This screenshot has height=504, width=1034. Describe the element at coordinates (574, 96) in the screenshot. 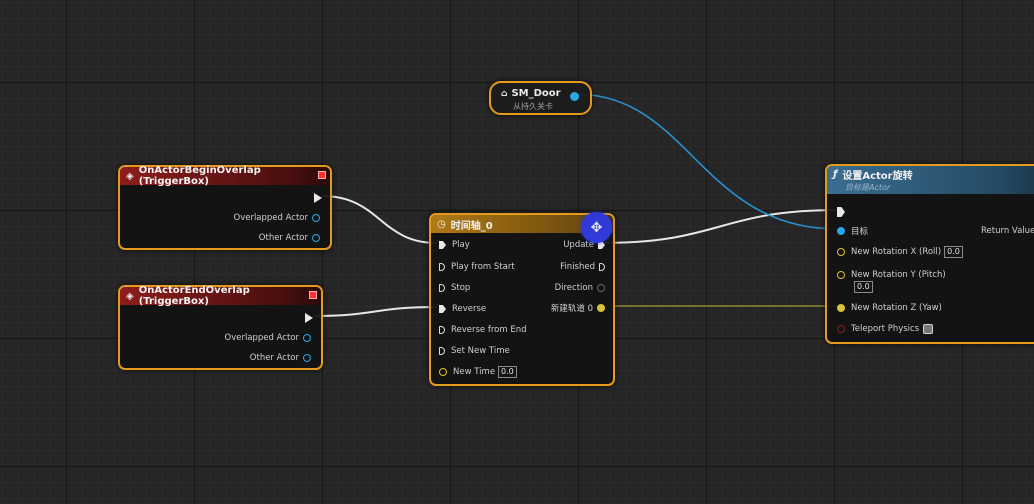

I see `sm-door-output-pin` at that location.